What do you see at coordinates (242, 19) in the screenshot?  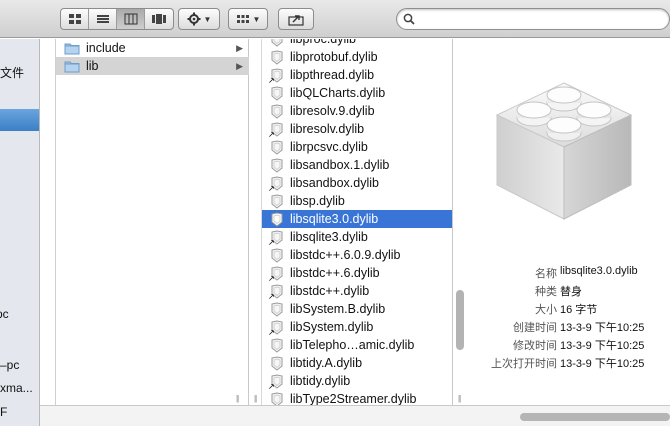 I see `arrange-grid-icon` at bounding box center [242, 19].